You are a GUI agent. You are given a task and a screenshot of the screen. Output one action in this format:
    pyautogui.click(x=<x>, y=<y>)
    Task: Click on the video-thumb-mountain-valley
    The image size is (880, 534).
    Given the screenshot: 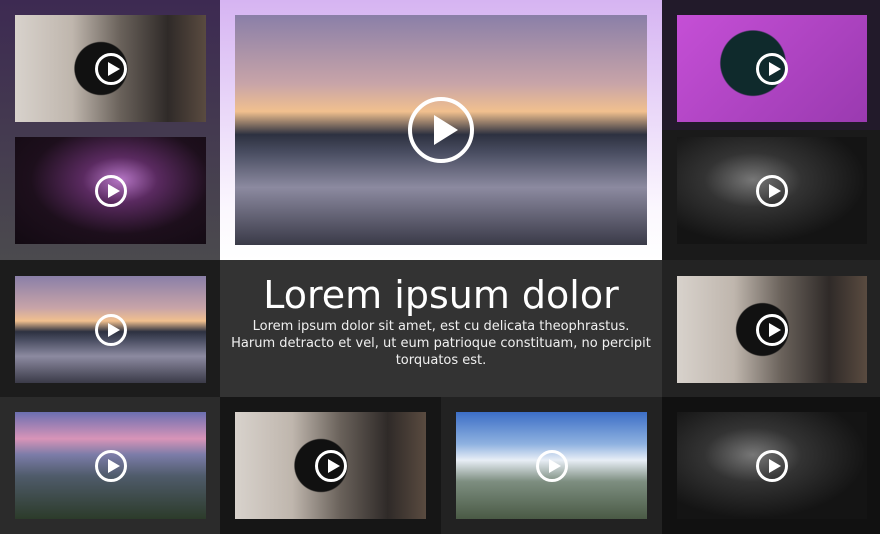 What is the action you would take?
    pyautogui.click(x=110, y=465)
    